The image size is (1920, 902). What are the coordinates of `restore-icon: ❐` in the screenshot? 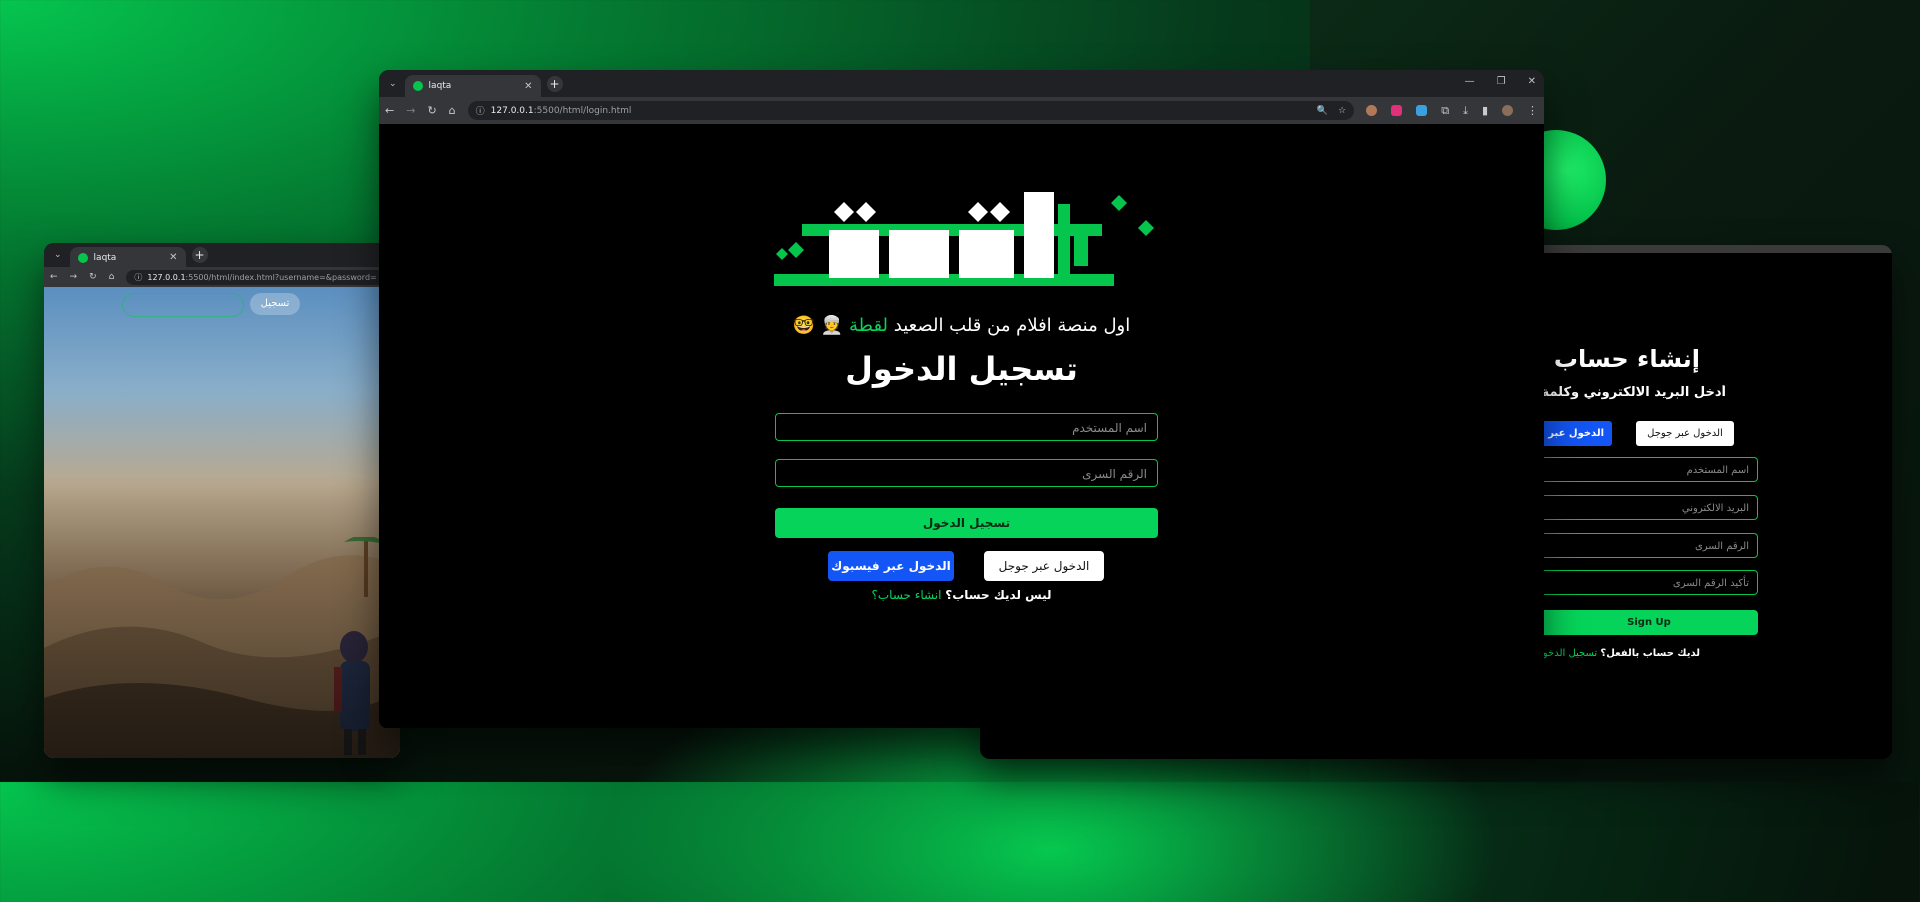 It's located at (1501, 81).